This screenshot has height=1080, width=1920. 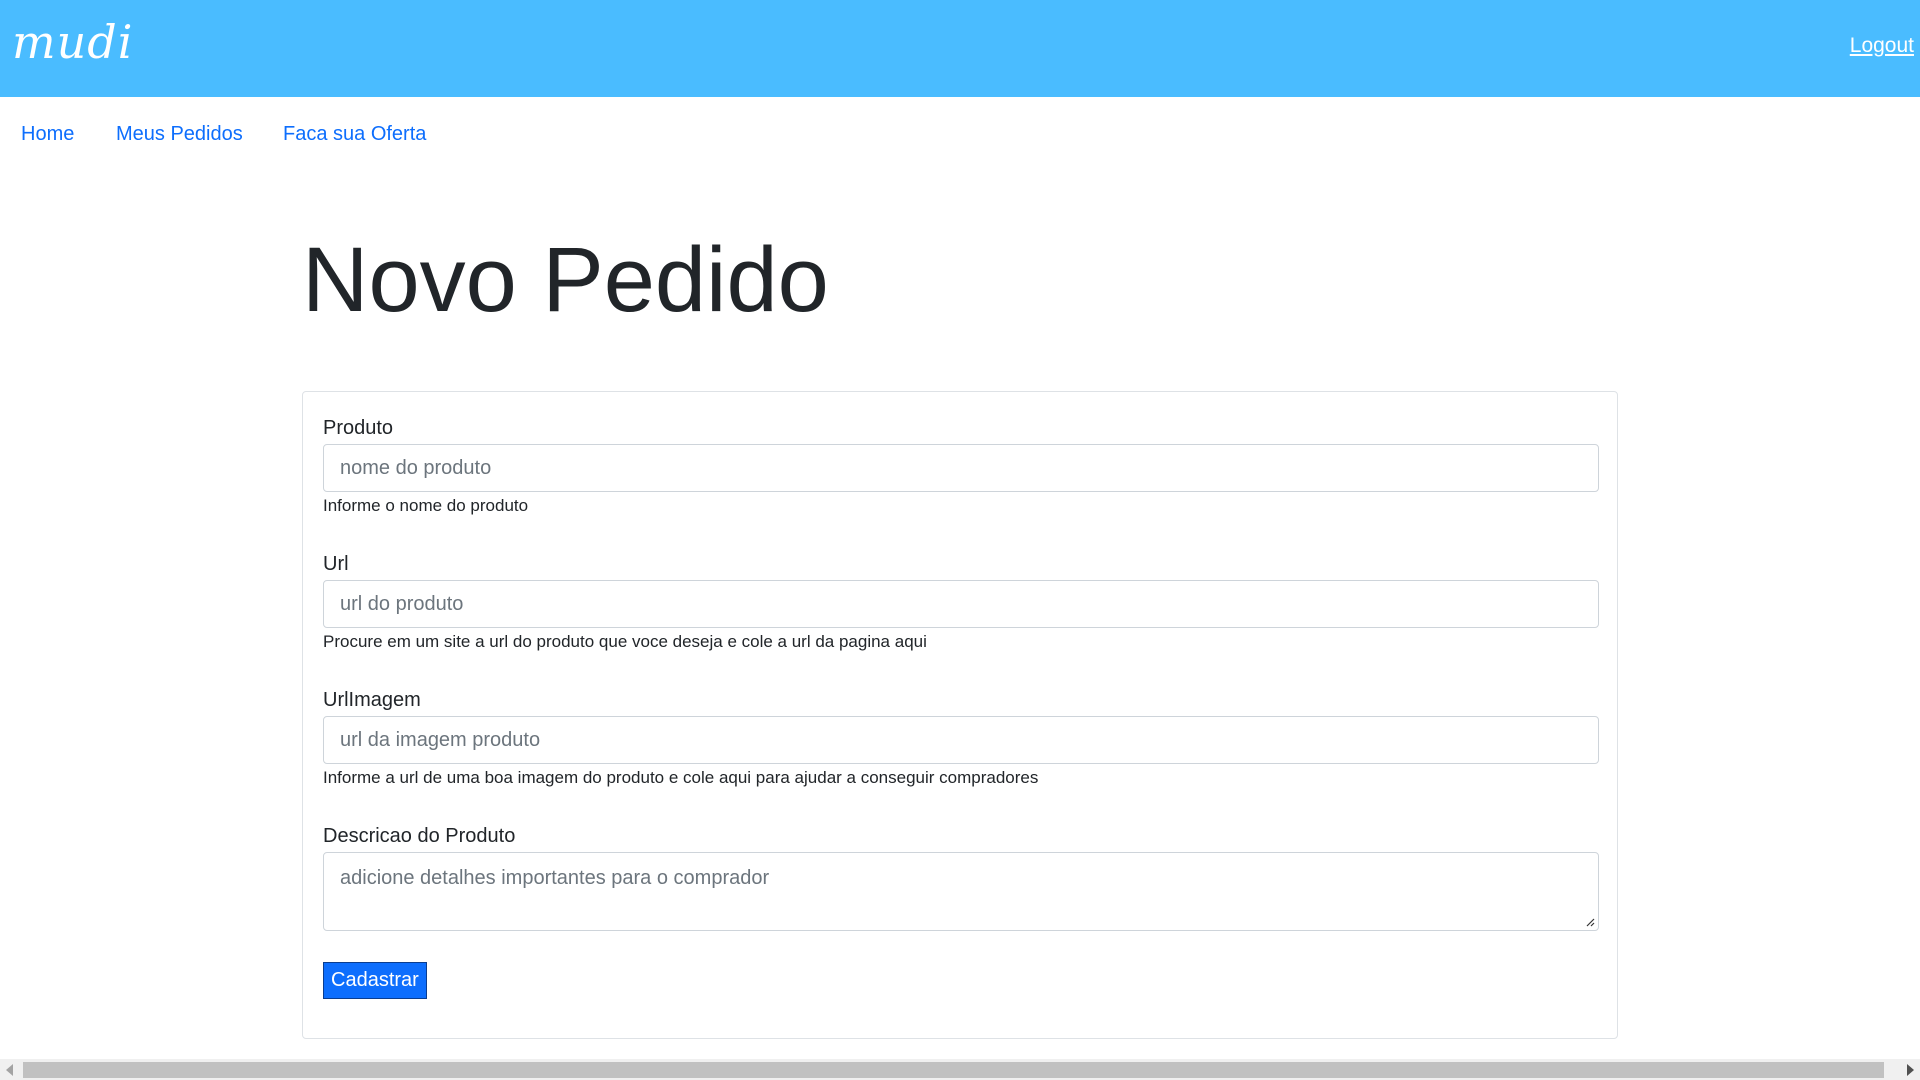 What do you see at coordinates (354, 134) in the screenshot?
I see `nav-faca-sua-oferta-link: Faca sua Oferta` at bounding box center [354, 134].